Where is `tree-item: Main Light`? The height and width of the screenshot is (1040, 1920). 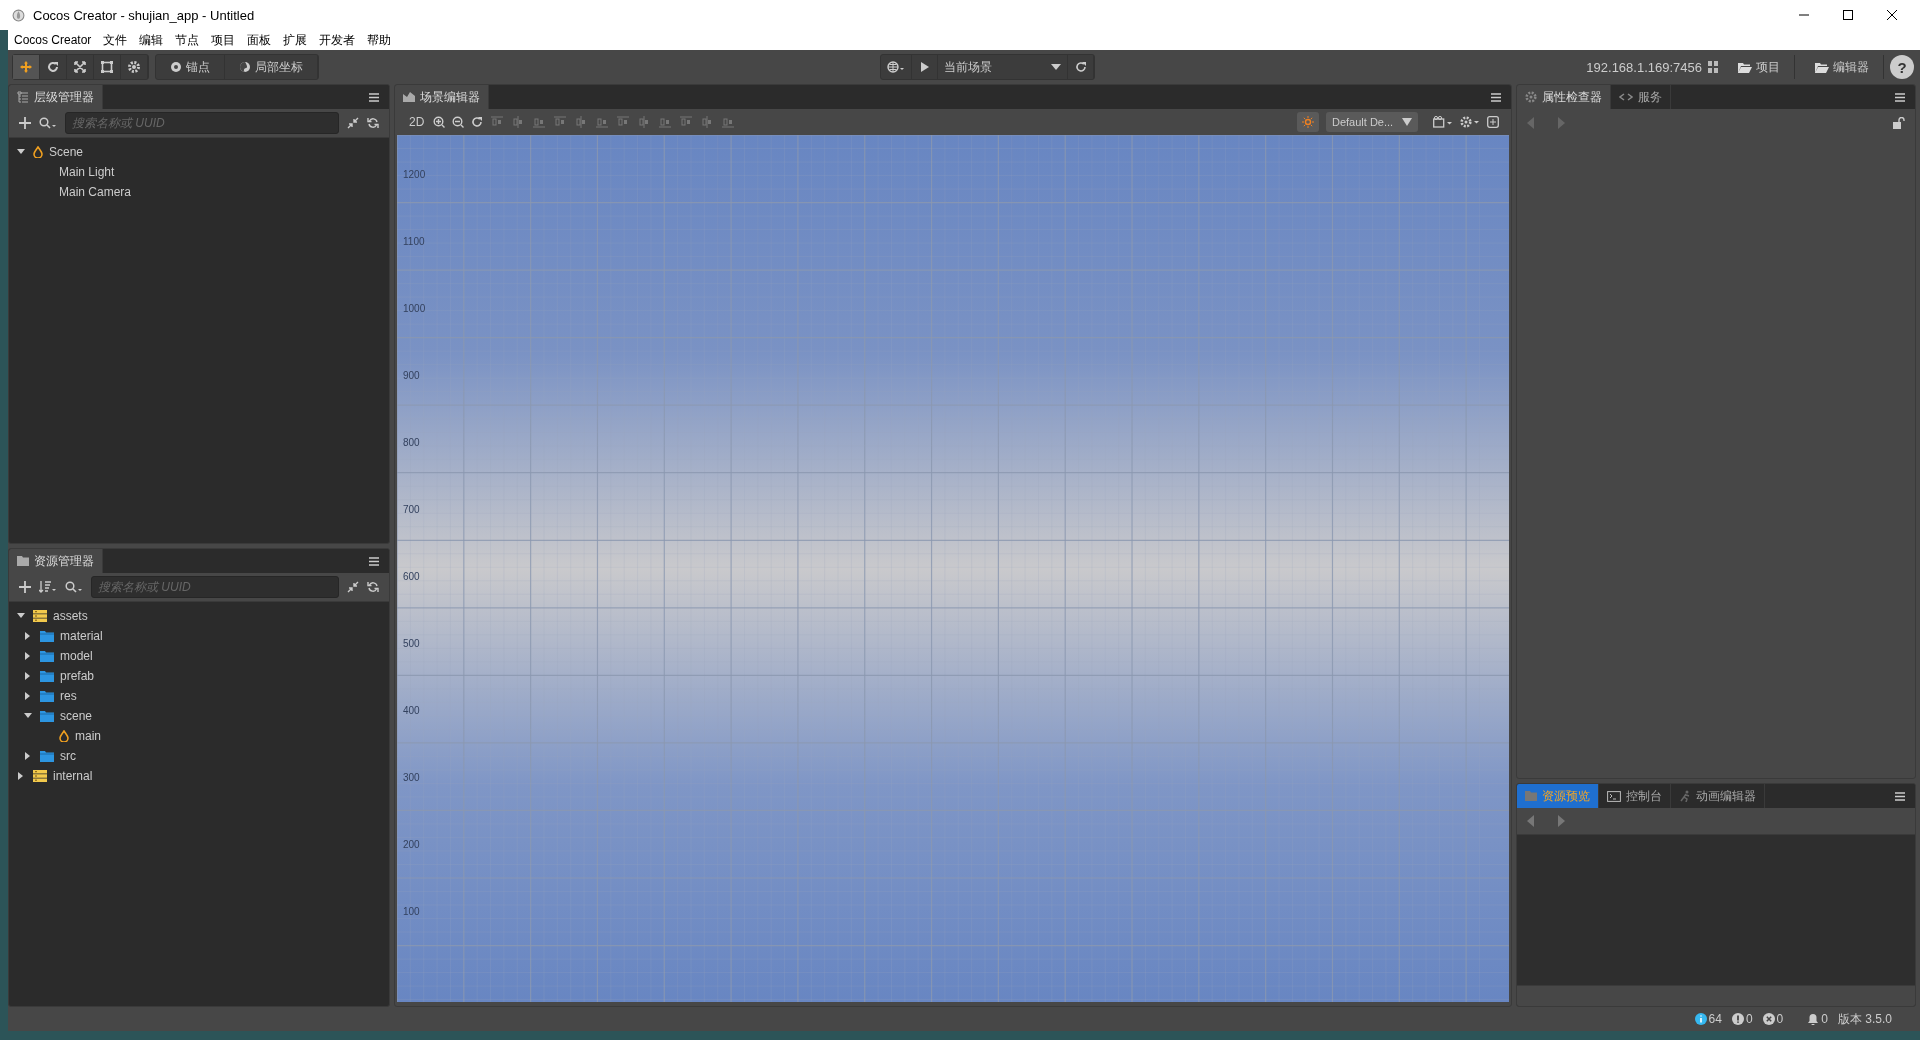 tree-item: Main Light is located at coordinates (199, 172).